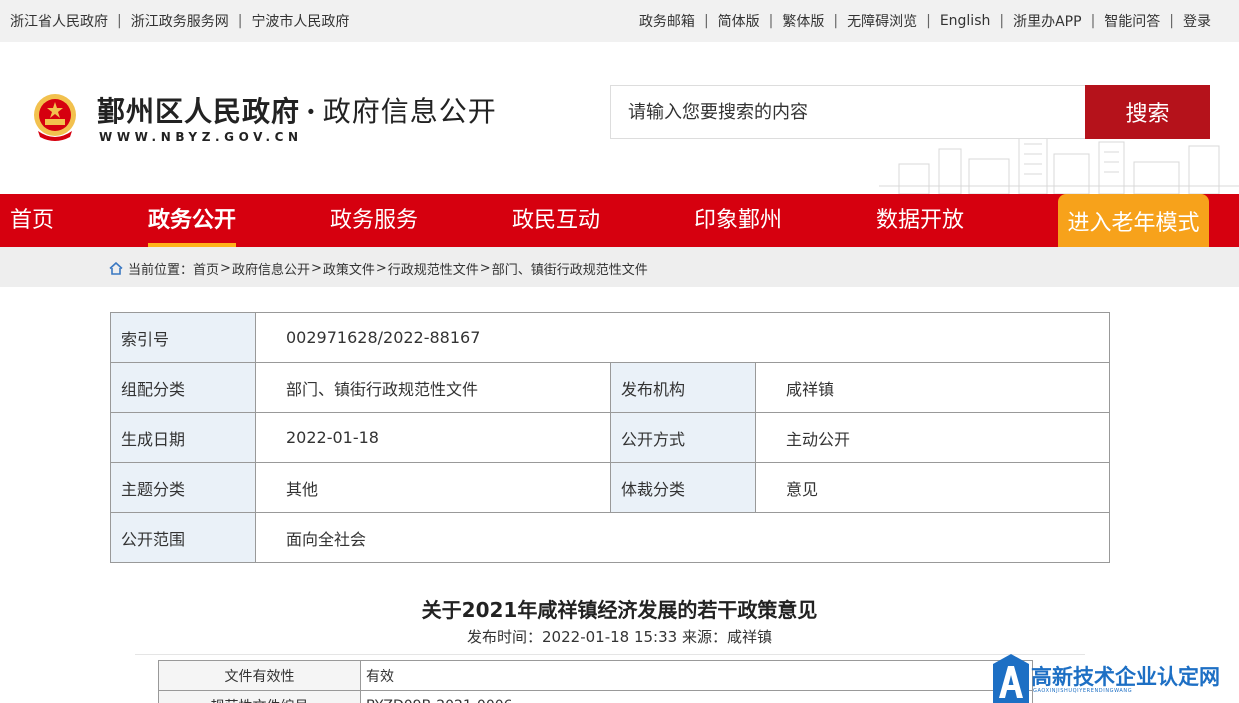 Image resolution: width=1239 pixels, height=703 pixels. Describe the element at coordinates (374, 220) in the screenshot. I see `nav-item-gov-services: 政务服务` at that location.